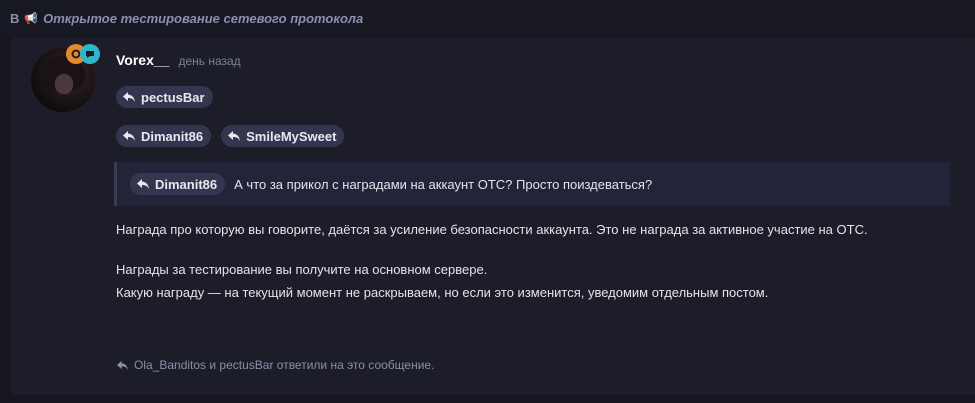  I want to click on mentions-row-1: pectusBar, so click(164, 97).